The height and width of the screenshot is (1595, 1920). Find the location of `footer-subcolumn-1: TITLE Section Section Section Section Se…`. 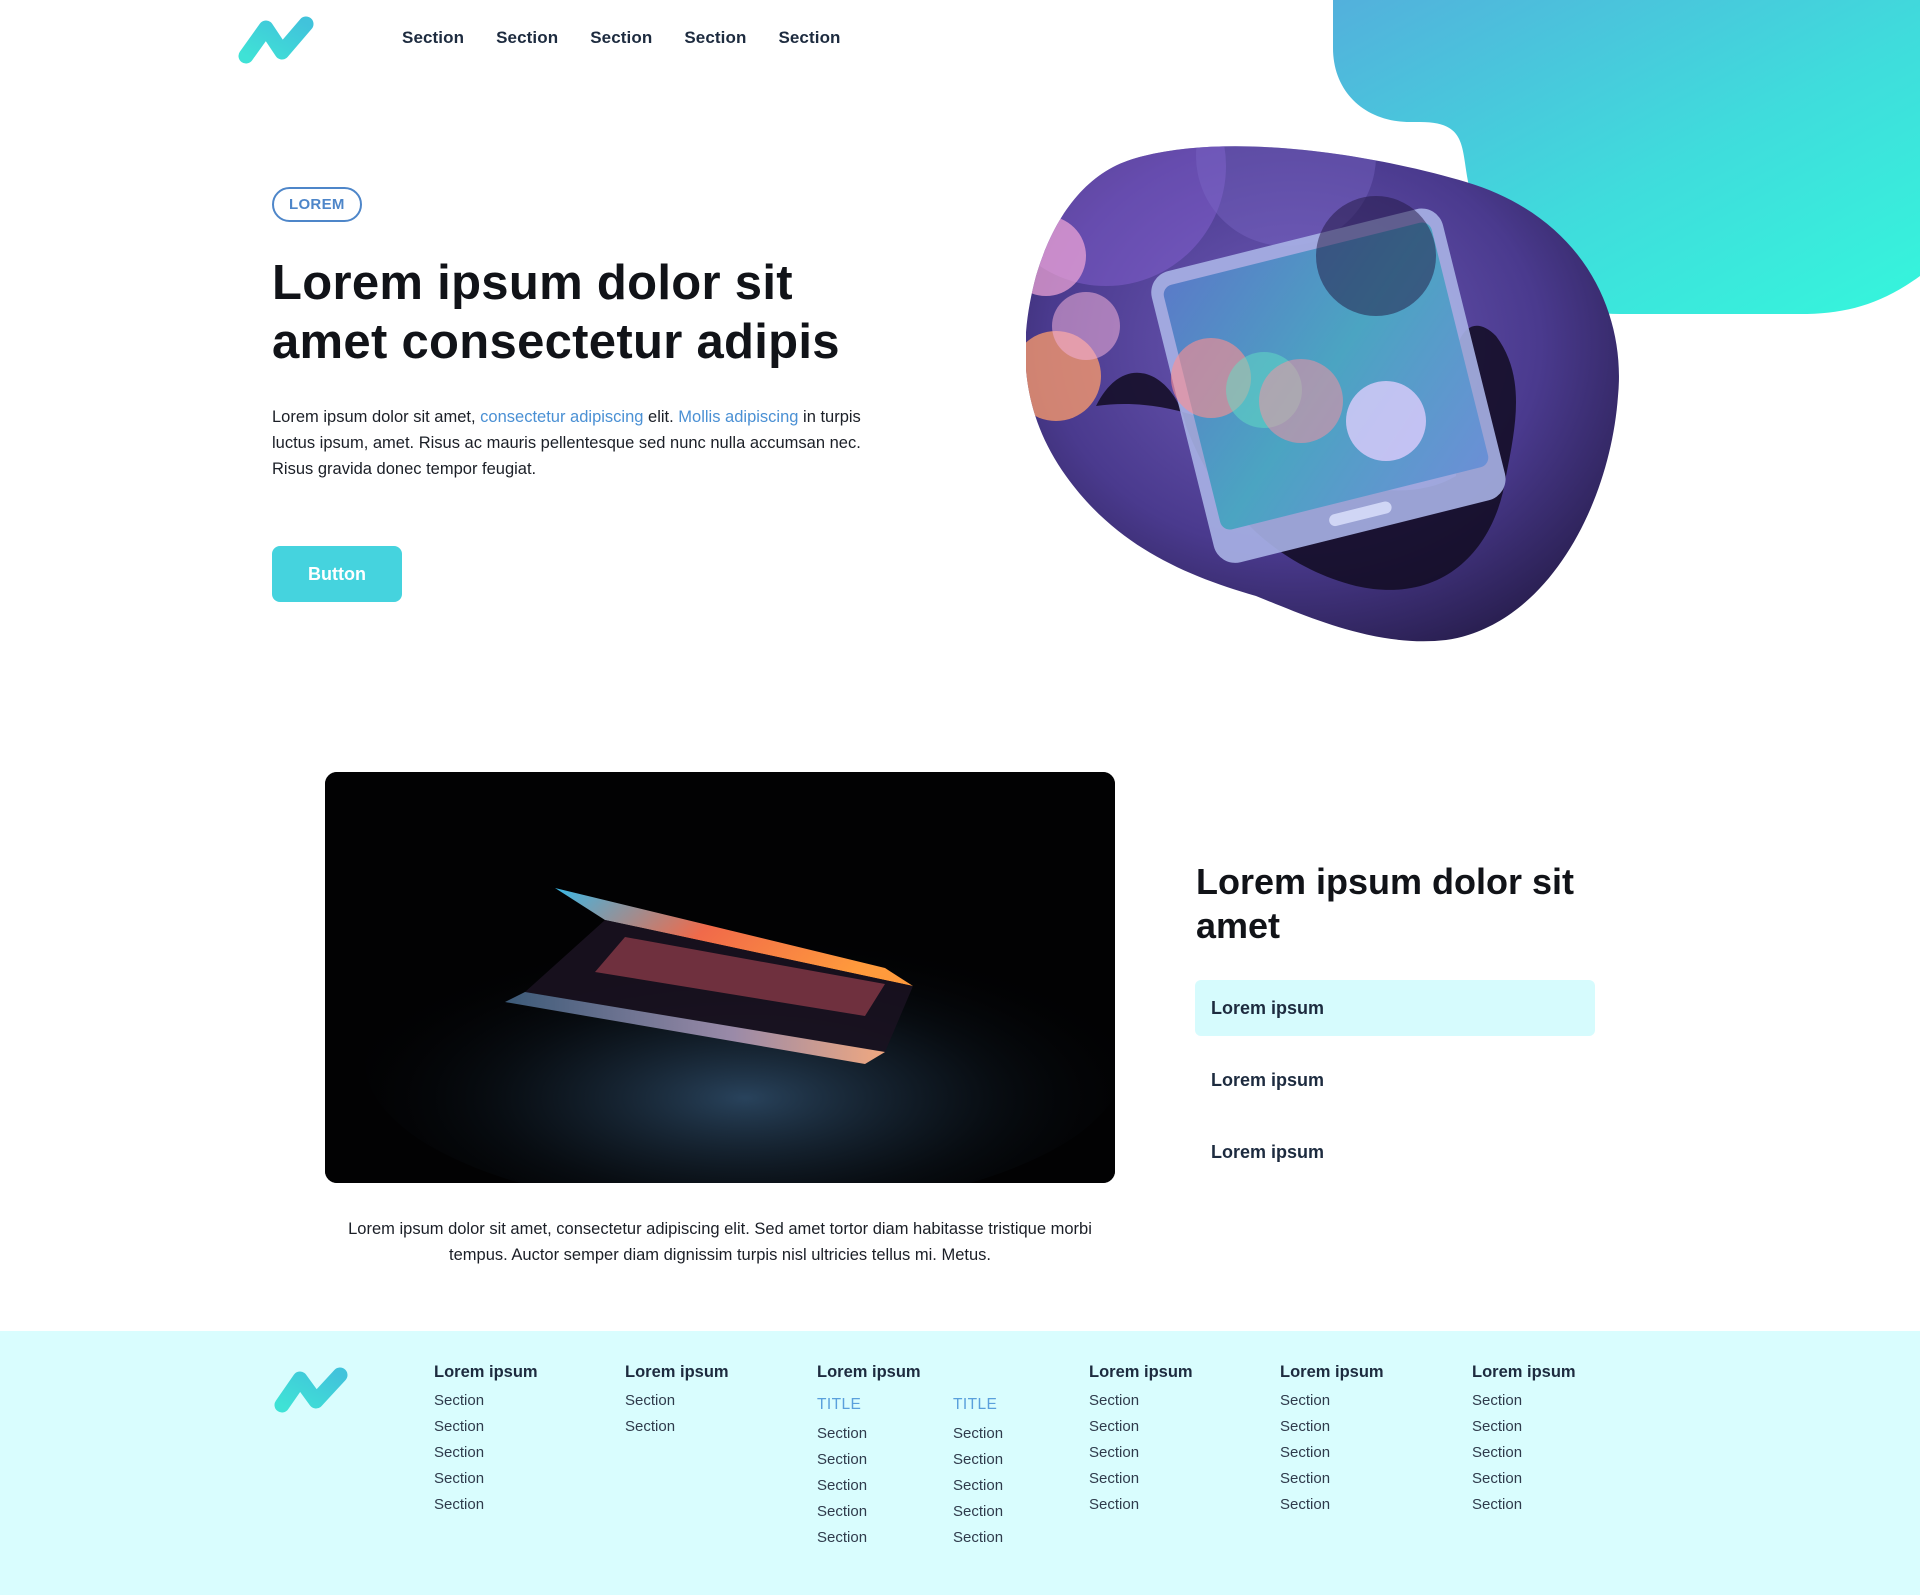

footer-subcolumn-1: TITLE Section Section Section Section Se… is located at coordinates (842, 1473).